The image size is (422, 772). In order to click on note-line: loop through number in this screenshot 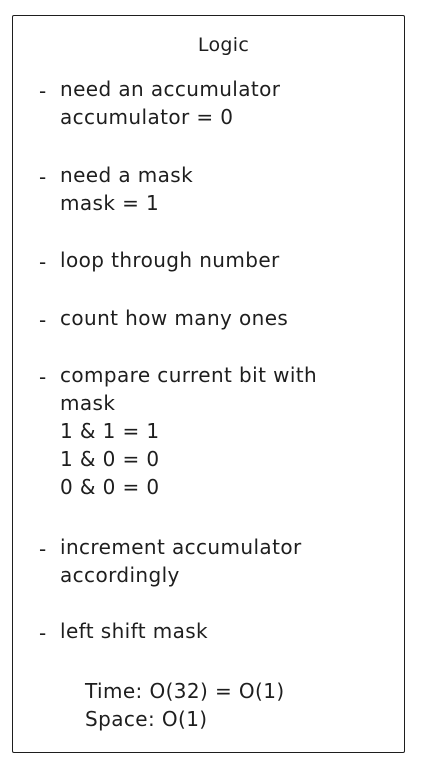, I will do `click(170, 260)`.